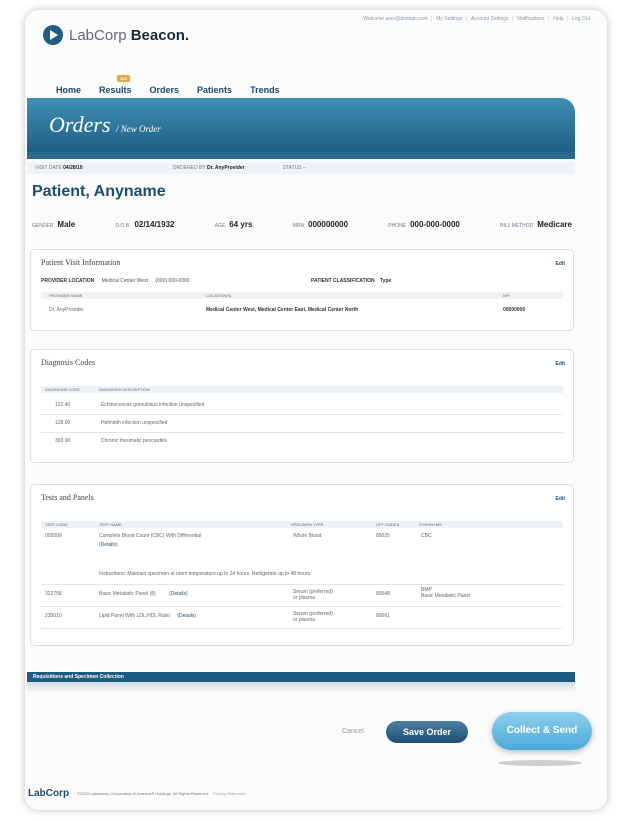 The height and width of the screenshot is (821, 629). Describe the element at coordinates (80, 124) in the screenshot. I see `page-title-text: Orders` at that location.